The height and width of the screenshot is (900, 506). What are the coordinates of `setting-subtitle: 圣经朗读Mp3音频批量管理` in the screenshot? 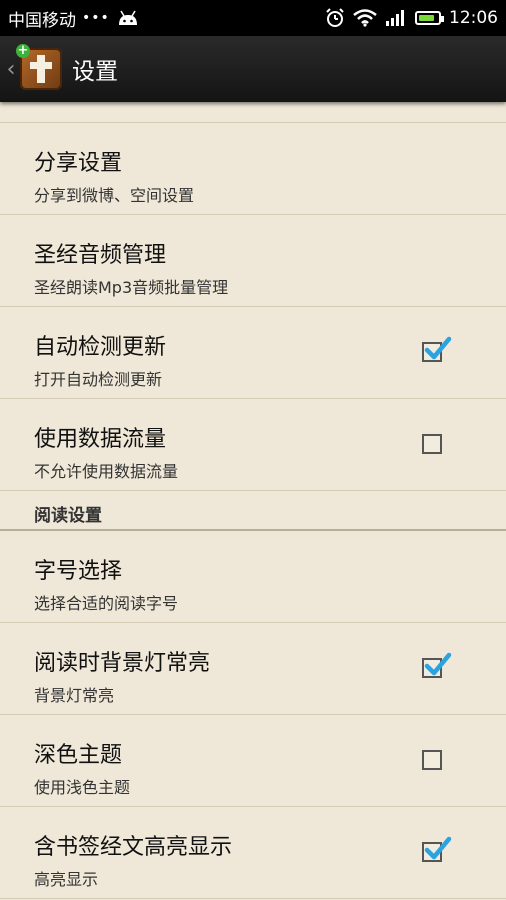 It's located at (131, 287).